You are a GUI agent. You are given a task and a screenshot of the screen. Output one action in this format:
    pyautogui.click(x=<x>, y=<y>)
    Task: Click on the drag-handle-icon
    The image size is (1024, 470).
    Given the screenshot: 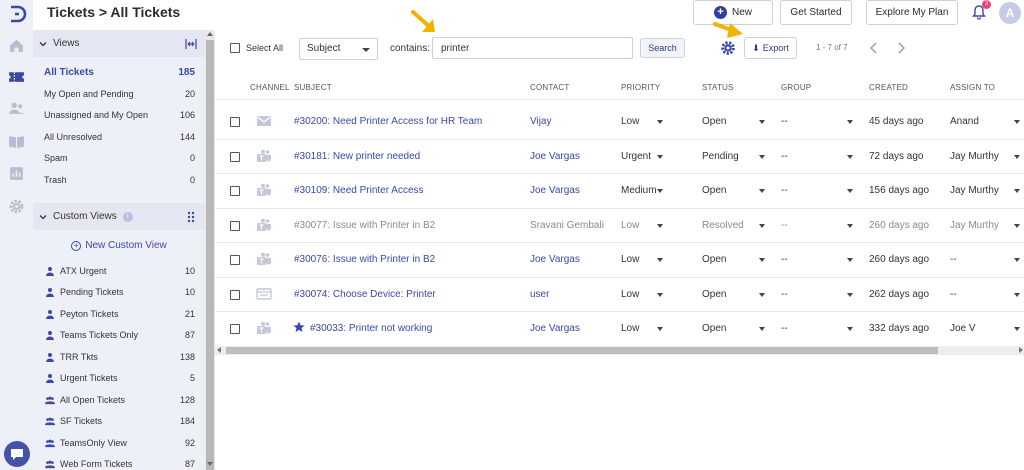 What is the action you would take?
    pyautogui.click(x=191, y=217)
    